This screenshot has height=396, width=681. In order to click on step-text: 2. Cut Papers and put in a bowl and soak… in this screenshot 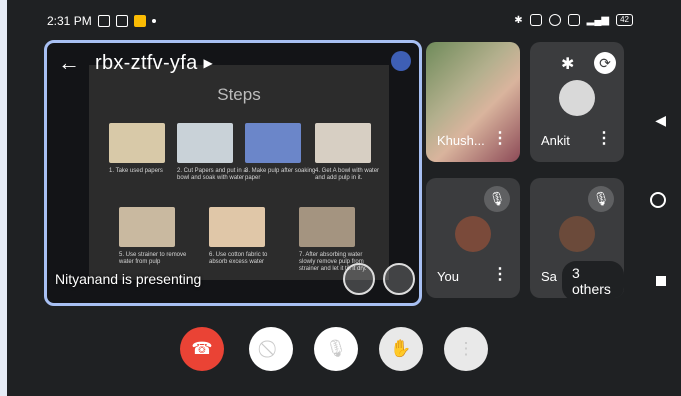, I will do `click(212, 174)`.